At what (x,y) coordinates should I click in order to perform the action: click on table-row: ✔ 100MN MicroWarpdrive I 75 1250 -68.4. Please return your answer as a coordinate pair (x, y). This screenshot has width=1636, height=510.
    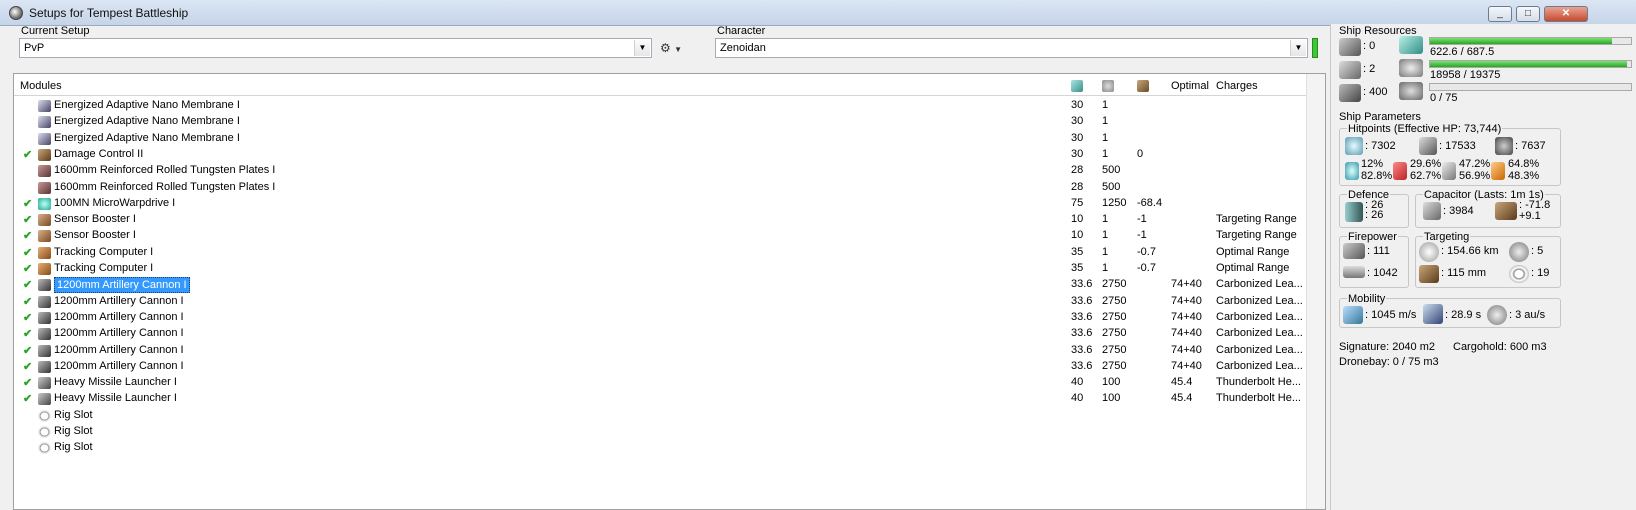
    Looking at the image, I should click on (660, 204).